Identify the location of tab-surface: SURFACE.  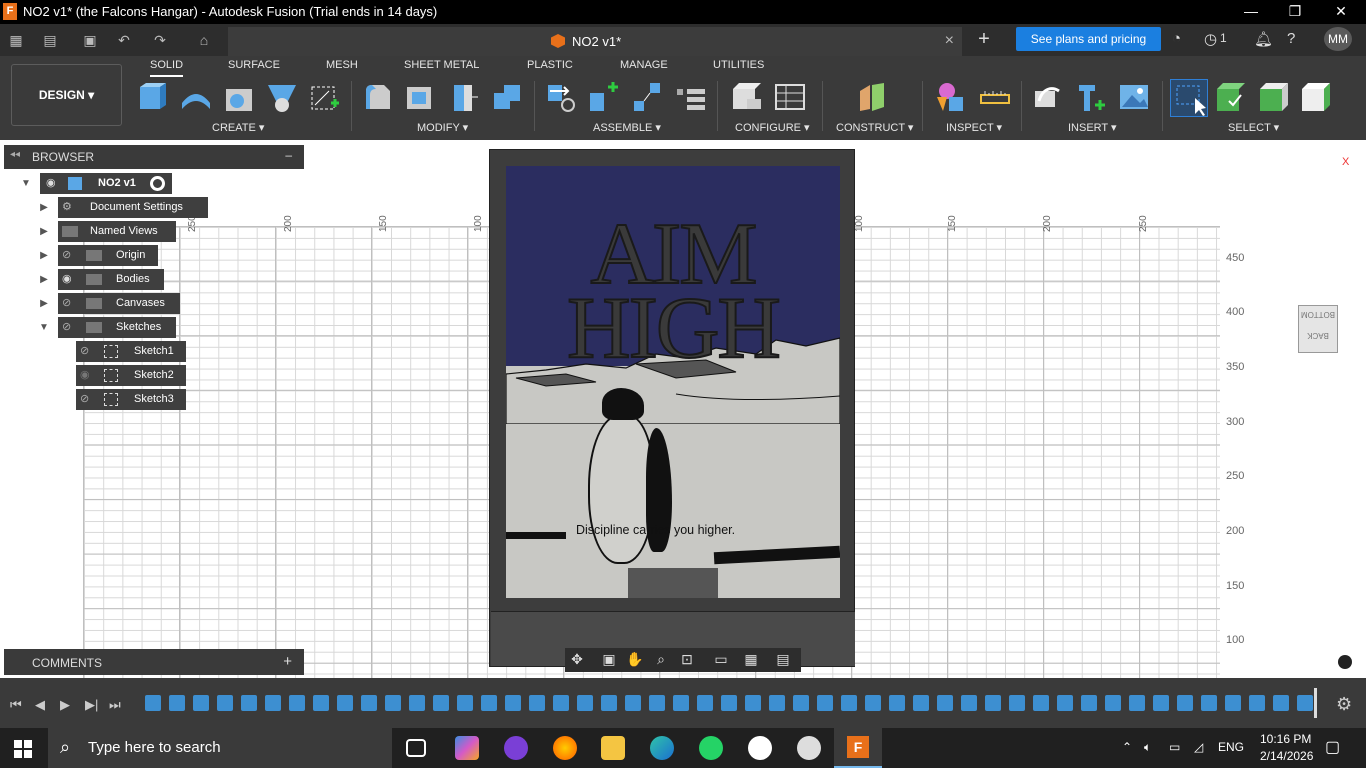
(254, 65).